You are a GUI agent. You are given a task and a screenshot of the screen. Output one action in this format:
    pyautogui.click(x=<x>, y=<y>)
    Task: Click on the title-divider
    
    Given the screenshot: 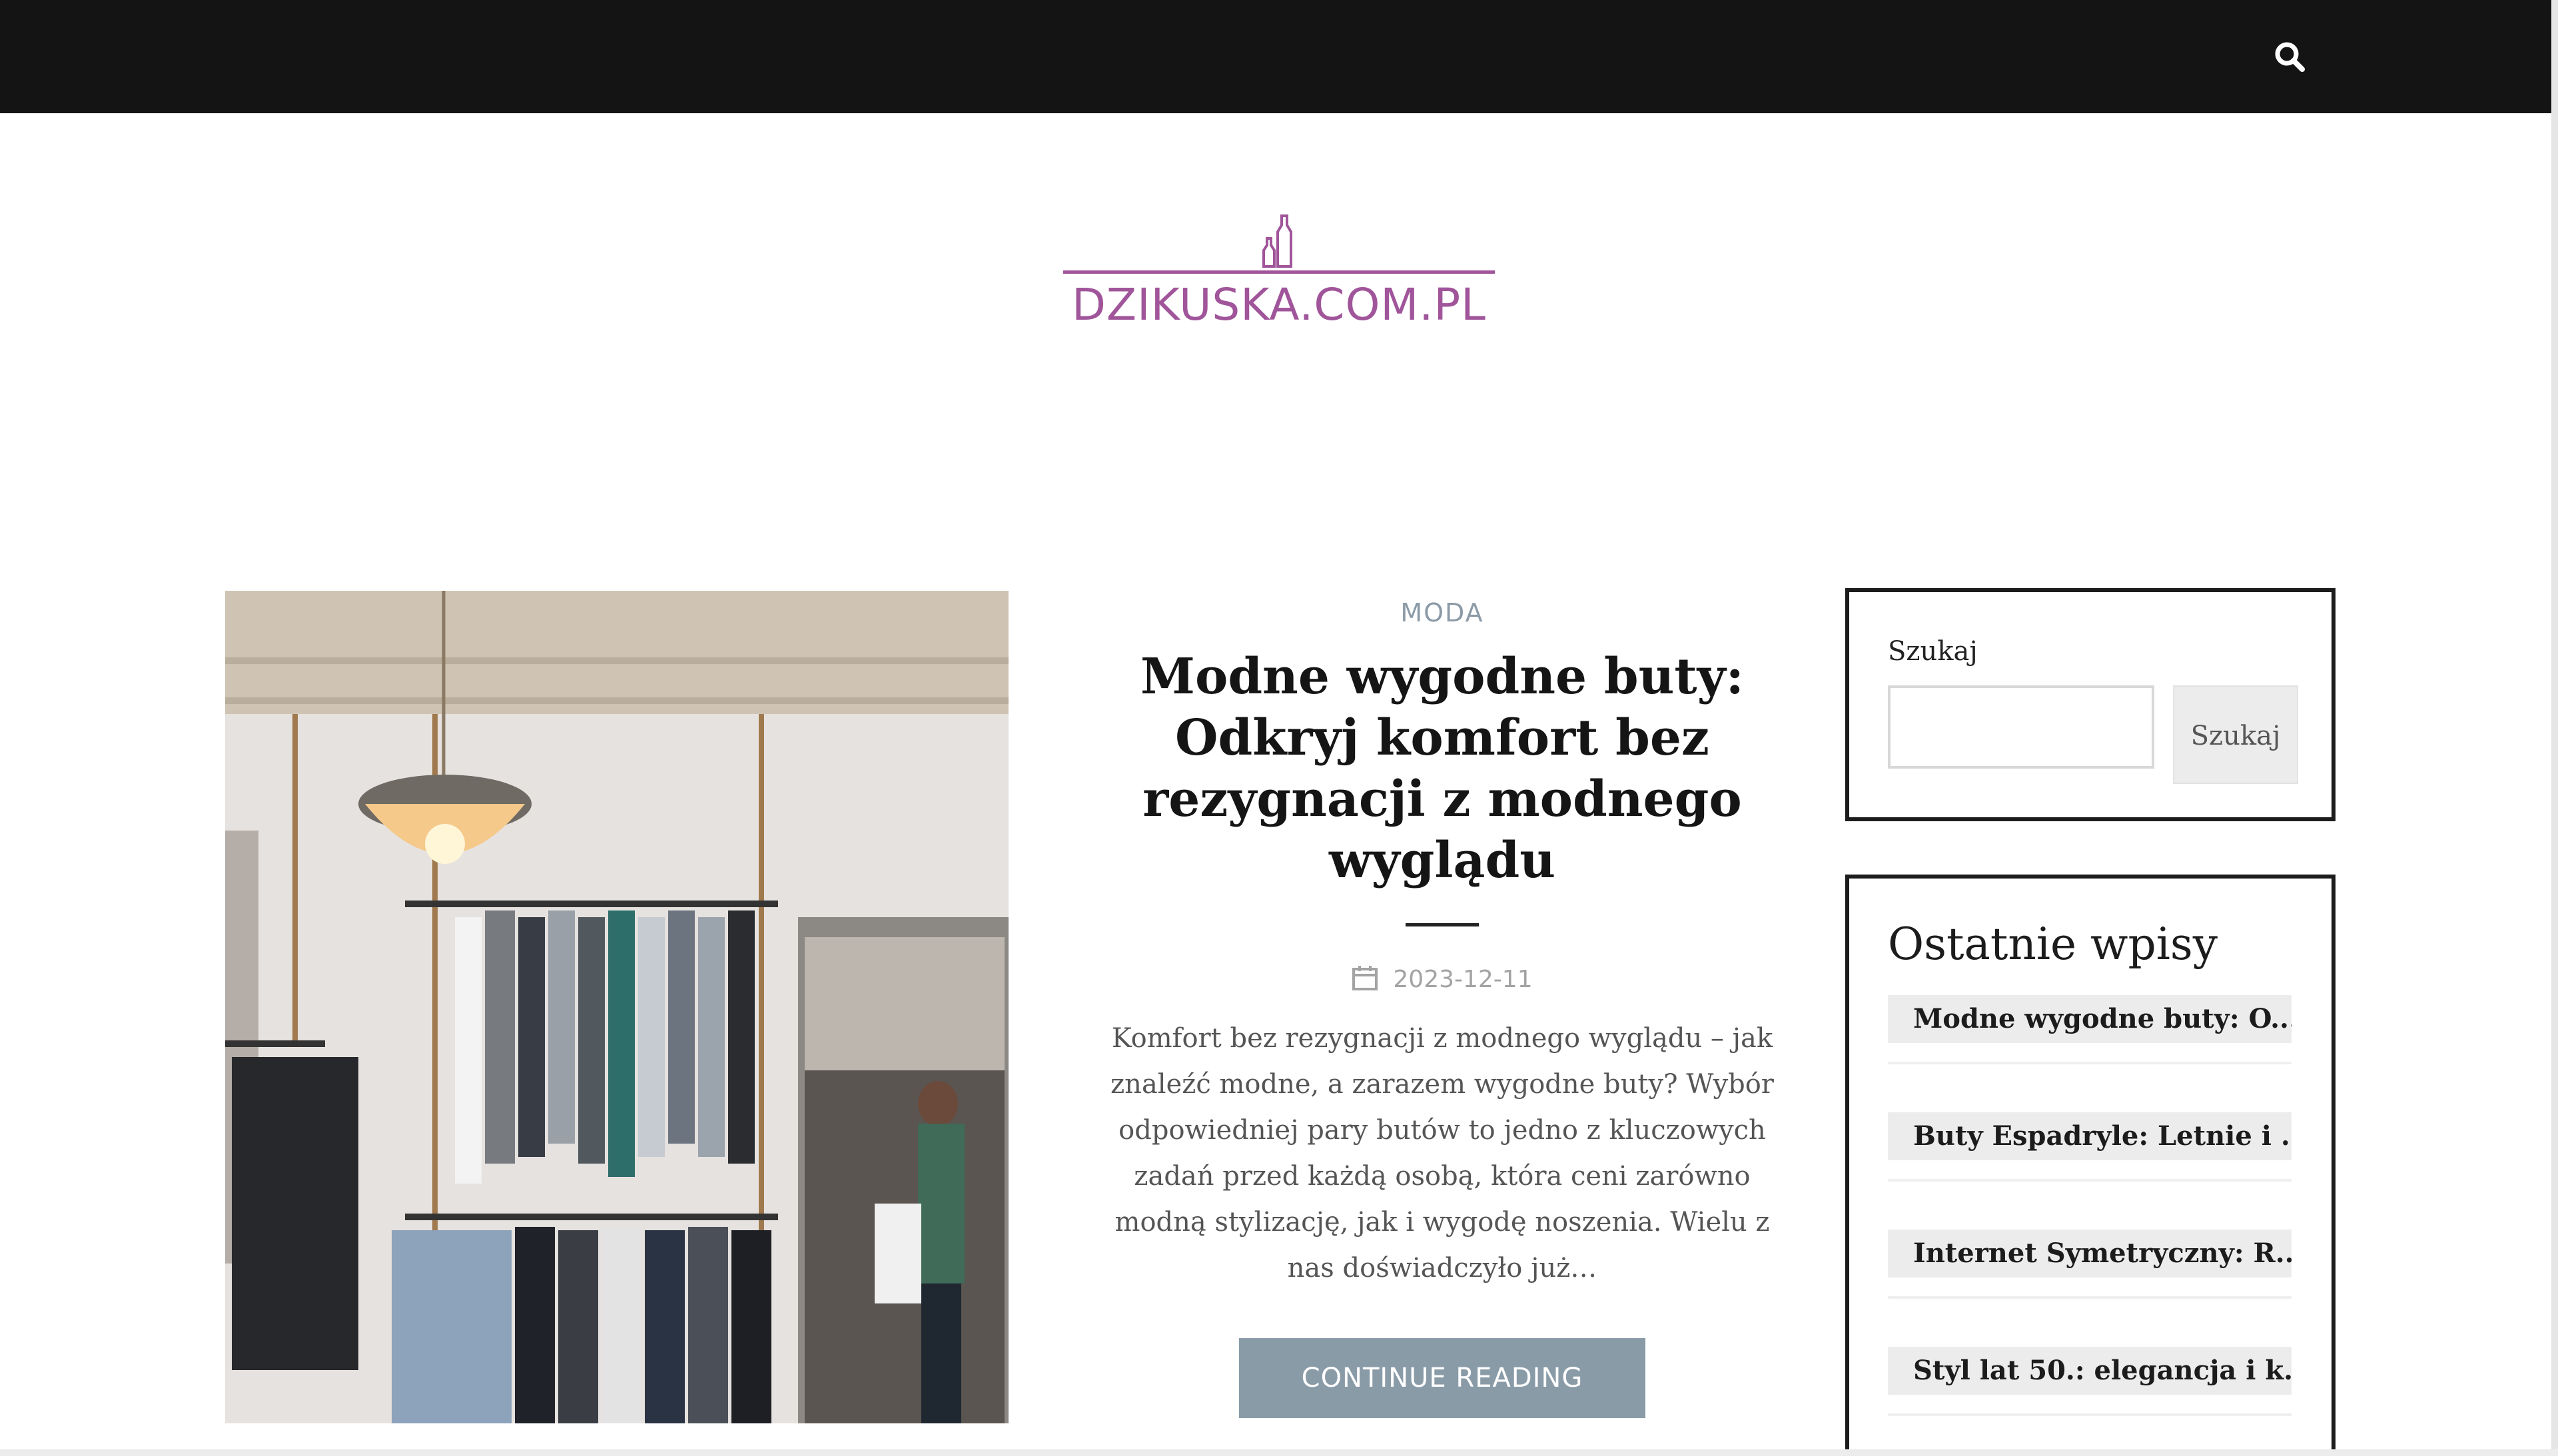 What is the action you would take?
    pyautogui.click(x=1442, y=924)
    